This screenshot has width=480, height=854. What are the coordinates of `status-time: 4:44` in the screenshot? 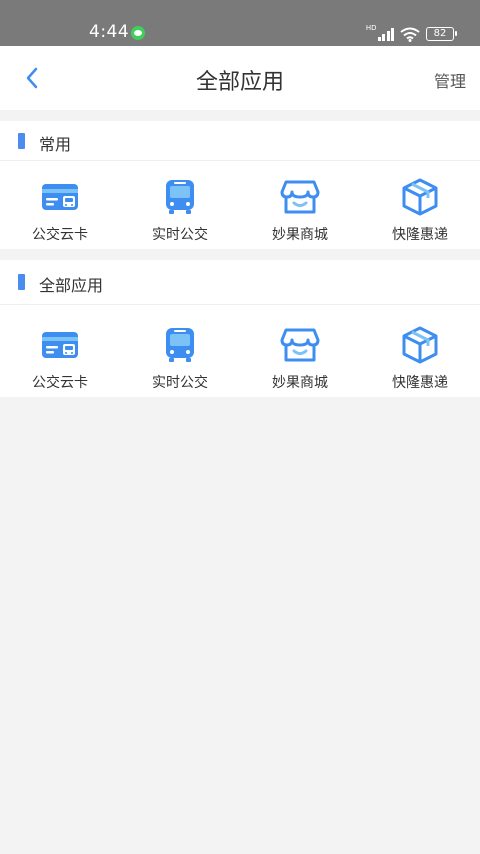 It's located at (109, 32).